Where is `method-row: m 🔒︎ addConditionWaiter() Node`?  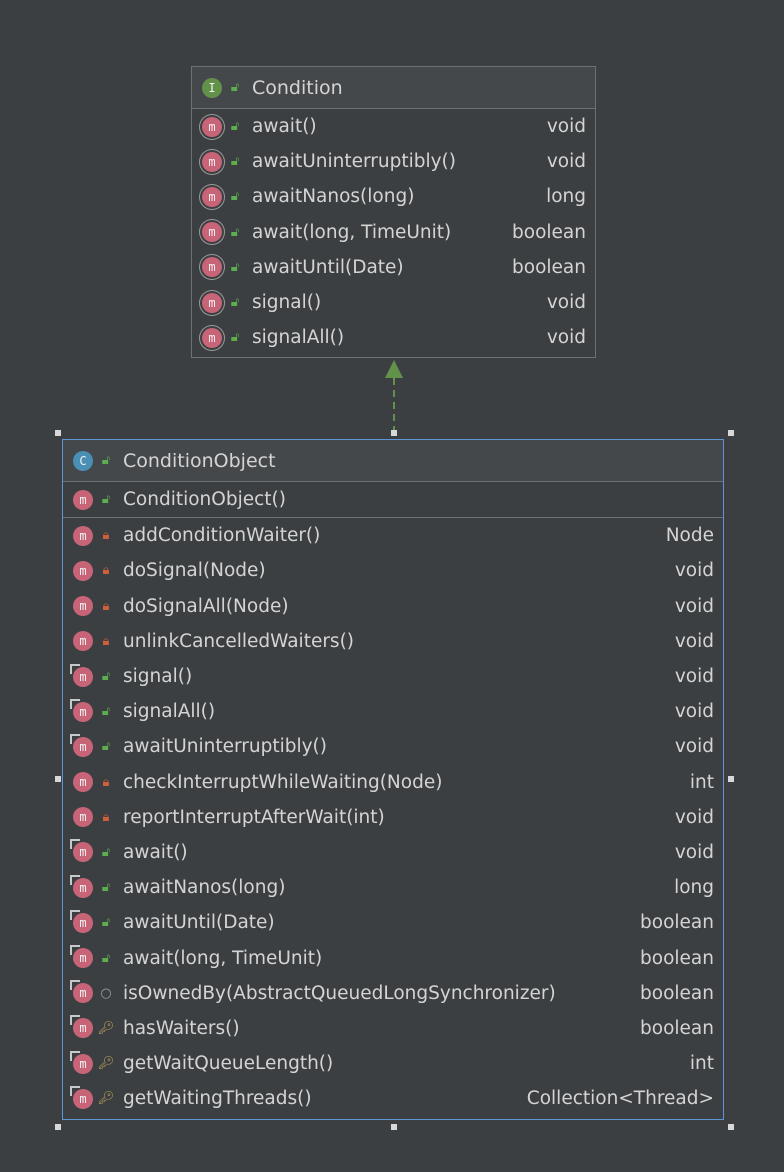 method-row: m 🔒︎ addConditionWaiter() Node is located at coordinates (393, 535).